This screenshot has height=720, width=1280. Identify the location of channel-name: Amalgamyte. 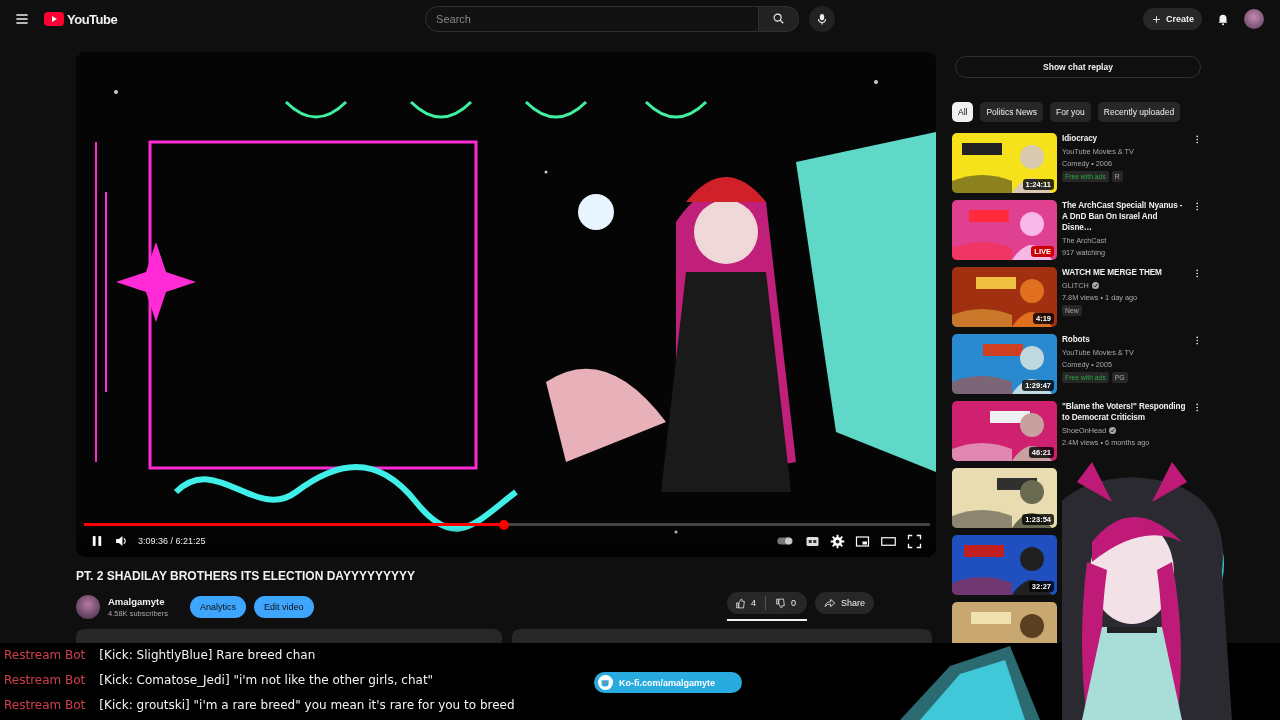
(138, 601).